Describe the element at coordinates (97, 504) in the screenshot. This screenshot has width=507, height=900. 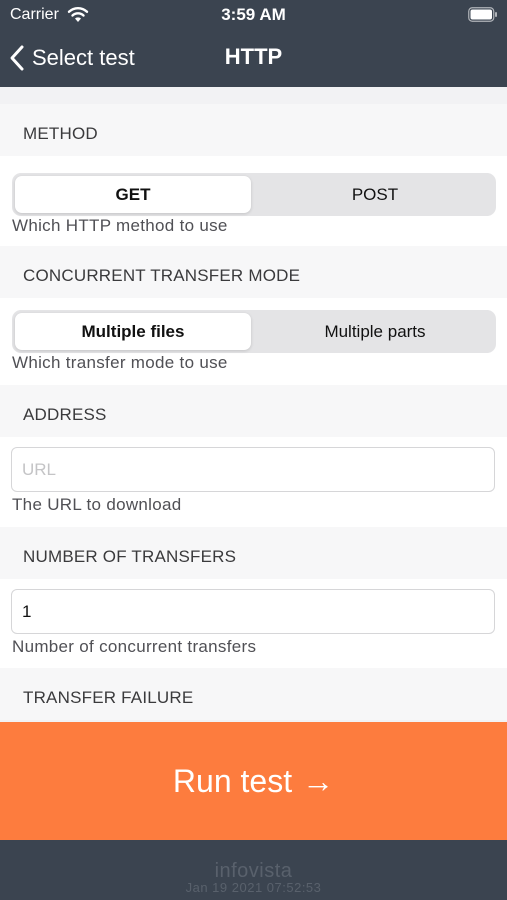
I see `address-footer: The URL to download` at that location.